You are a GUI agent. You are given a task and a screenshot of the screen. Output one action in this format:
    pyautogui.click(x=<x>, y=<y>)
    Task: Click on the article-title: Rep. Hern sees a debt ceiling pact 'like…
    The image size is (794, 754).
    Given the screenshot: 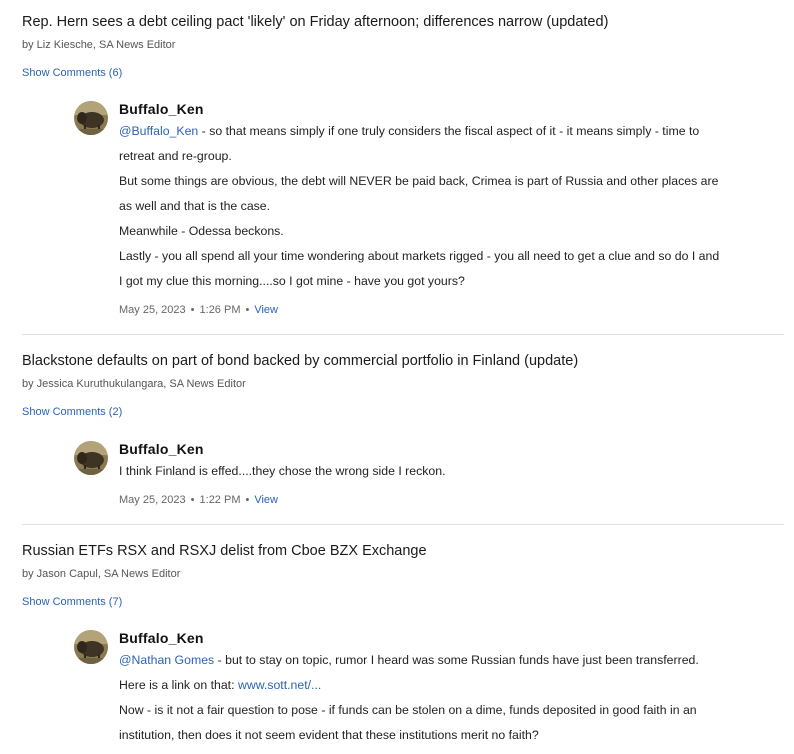 What is the action you would take?
    pyautogui.click(x=403, y=22)
    